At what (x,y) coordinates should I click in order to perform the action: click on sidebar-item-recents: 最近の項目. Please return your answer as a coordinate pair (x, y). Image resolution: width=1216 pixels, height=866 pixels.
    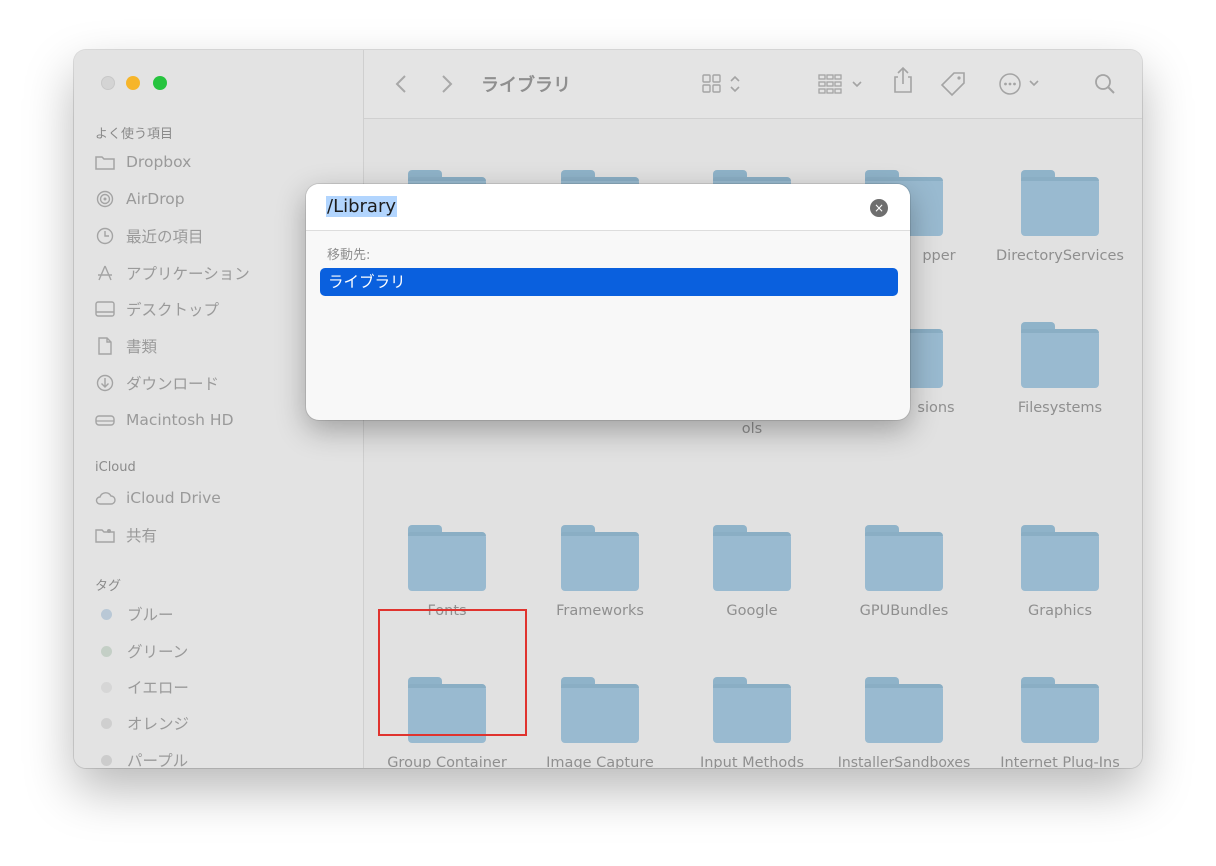
    Looking at the image, I should click on (149, 236).